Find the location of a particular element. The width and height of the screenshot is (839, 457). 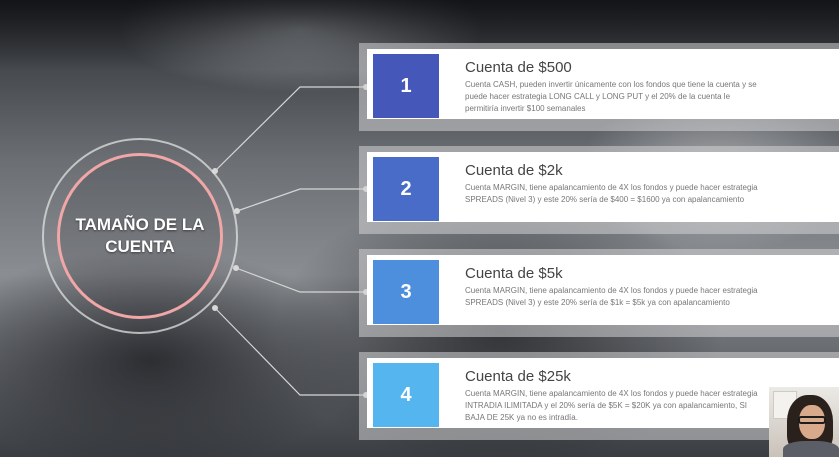

card-title: Cuenta de $25k is located at coordinates (518, 376).